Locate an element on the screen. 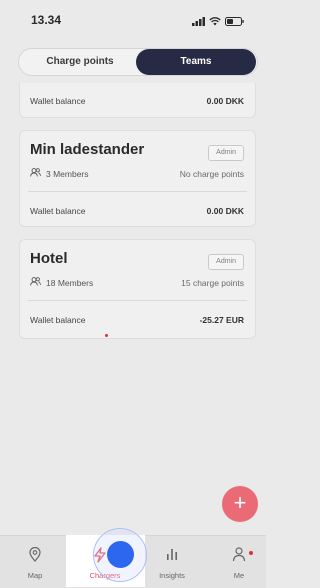 Image resolution: width=320 pixels, height=588 pixels. nav-map: Map is located at coordinates (35, 560).